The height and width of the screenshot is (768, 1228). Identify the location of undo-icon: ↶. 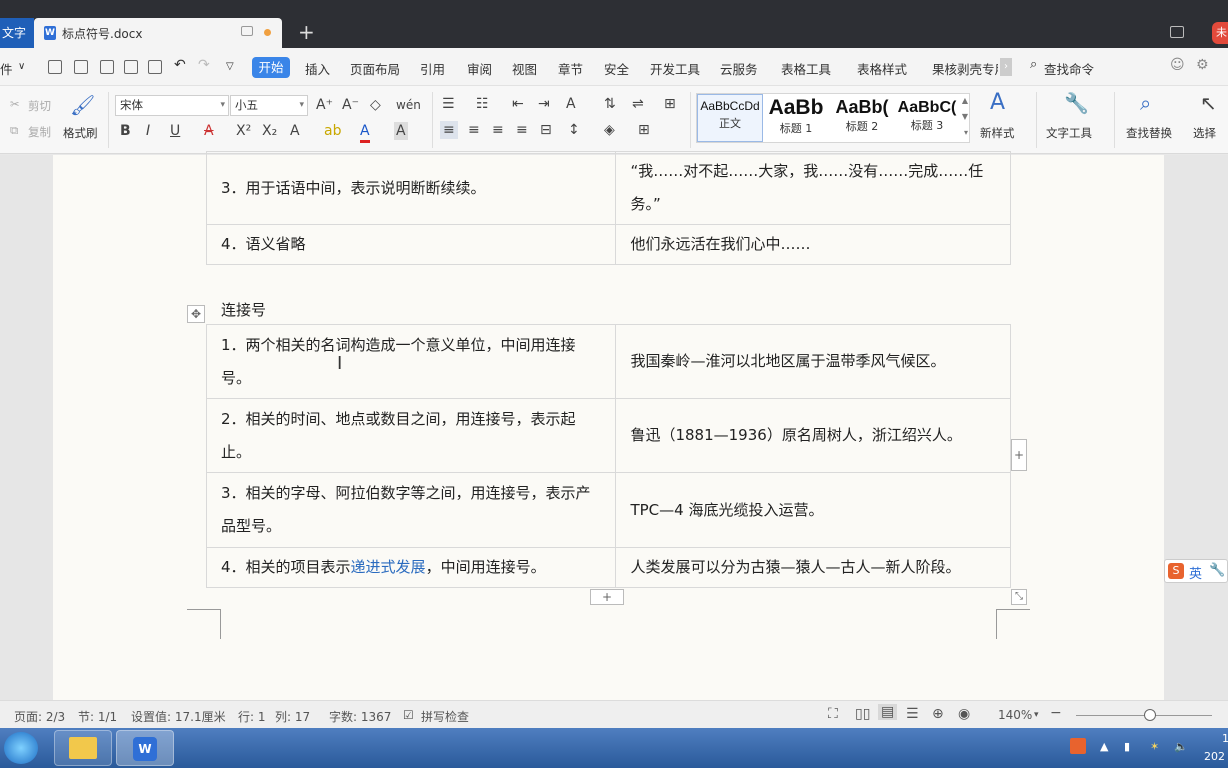
(180, 65).